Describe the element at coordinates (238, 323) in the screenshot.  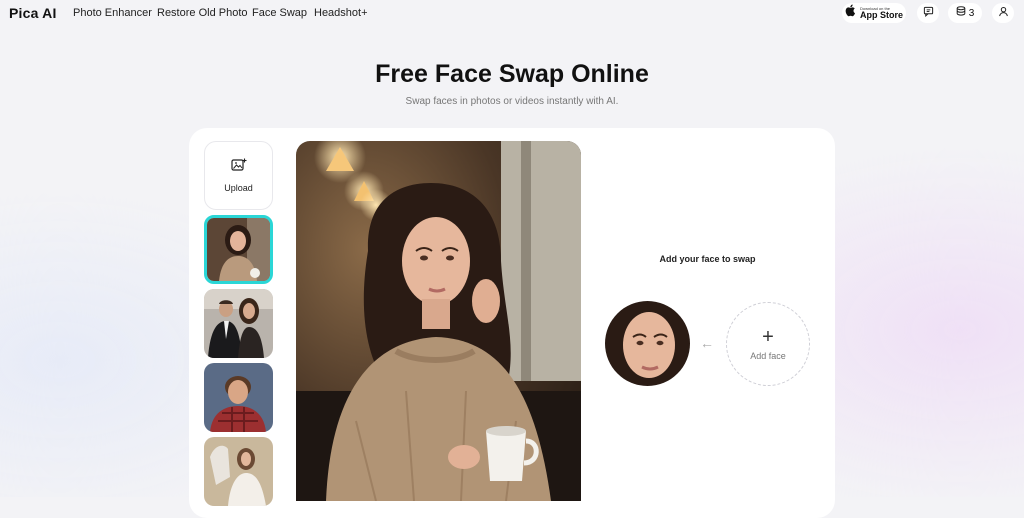
I see `template-thumbnail-couple` at that location.